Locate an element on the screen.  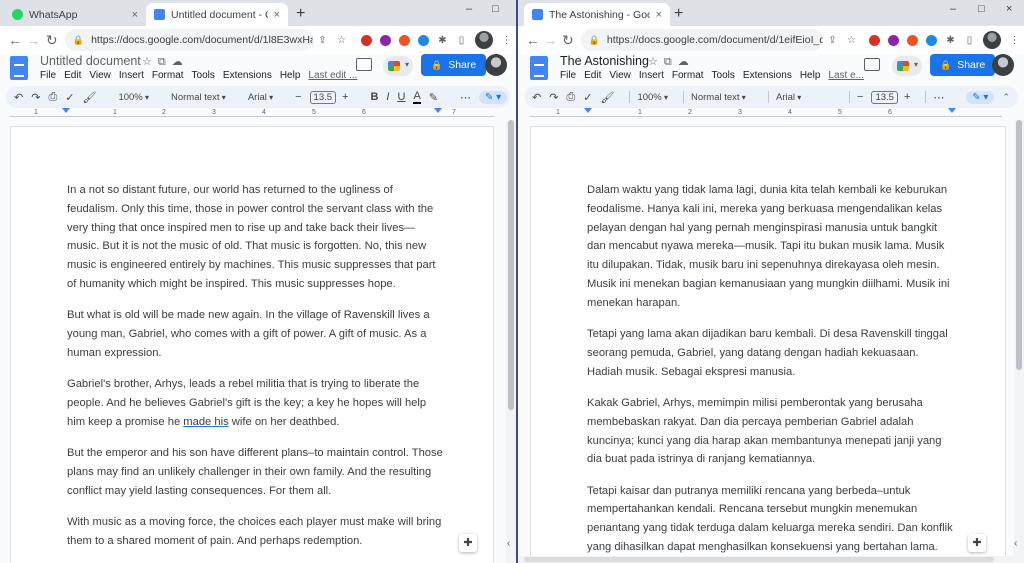
maximize-button: □ is located at coordinates (495, 9).